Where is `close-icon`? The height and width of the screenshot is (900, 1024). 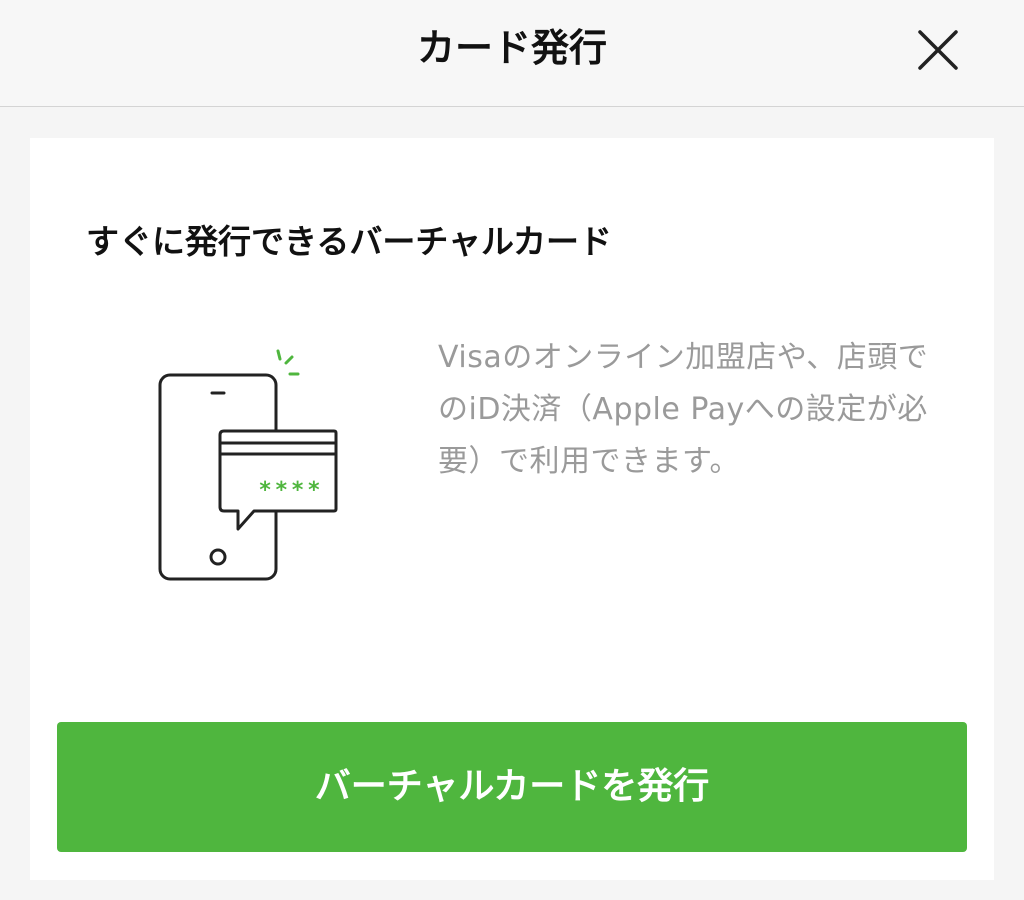 close-icon is located at coordinates (938, 50).